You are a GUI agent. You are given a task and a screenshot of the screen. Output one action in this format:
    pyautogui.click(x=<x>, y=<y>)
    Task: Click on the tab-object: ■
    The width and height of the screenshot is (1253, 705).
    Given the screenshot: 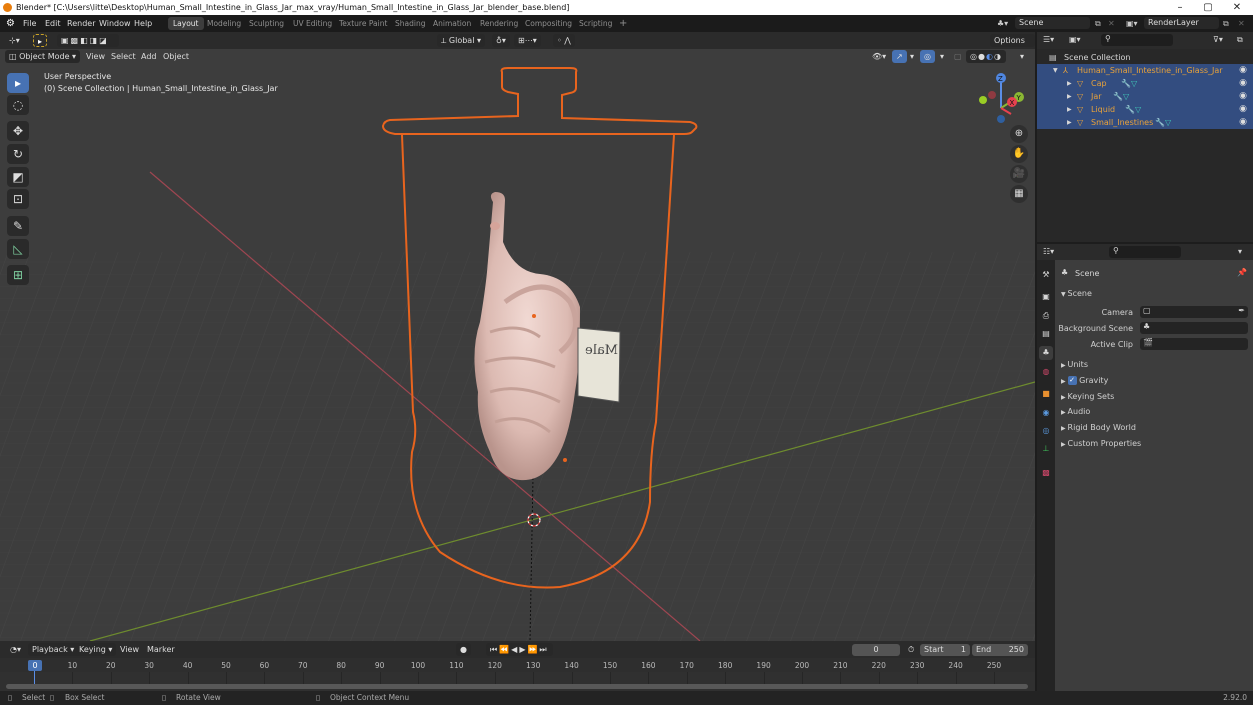 What is the action you would take?
    pyautogui.click(x=1046, y=394)
    